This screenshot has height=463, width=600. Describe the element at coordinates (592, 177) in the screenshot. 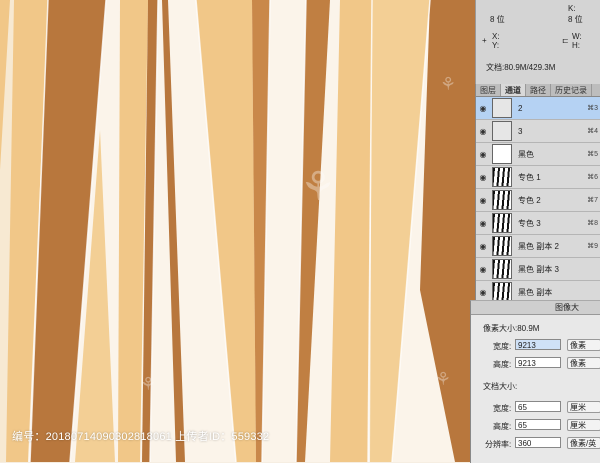

I see `channel-shortcut: ⌘6` at that location.